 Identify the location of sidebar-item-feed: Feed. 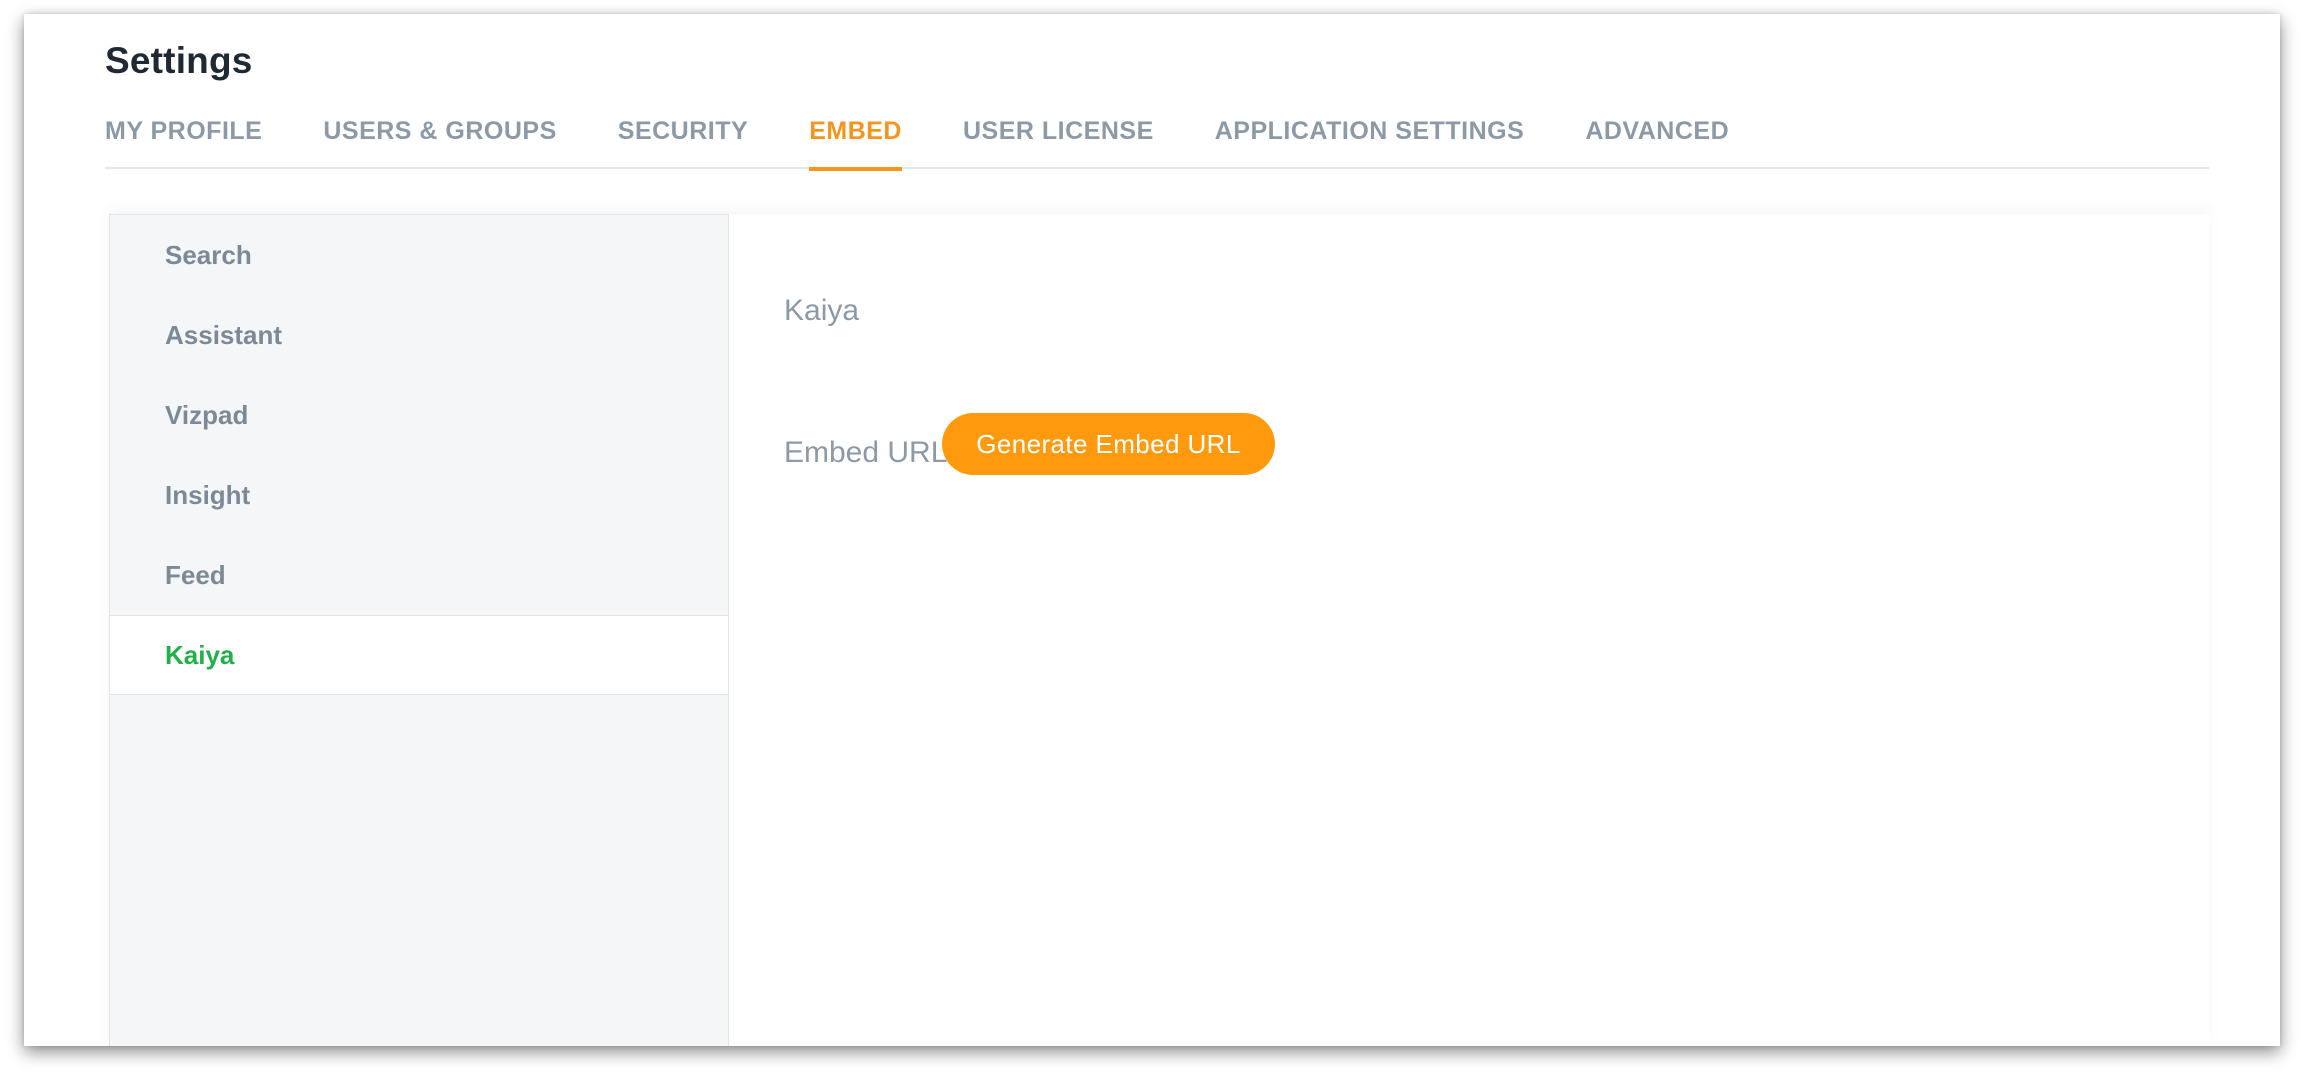
(419, 575).